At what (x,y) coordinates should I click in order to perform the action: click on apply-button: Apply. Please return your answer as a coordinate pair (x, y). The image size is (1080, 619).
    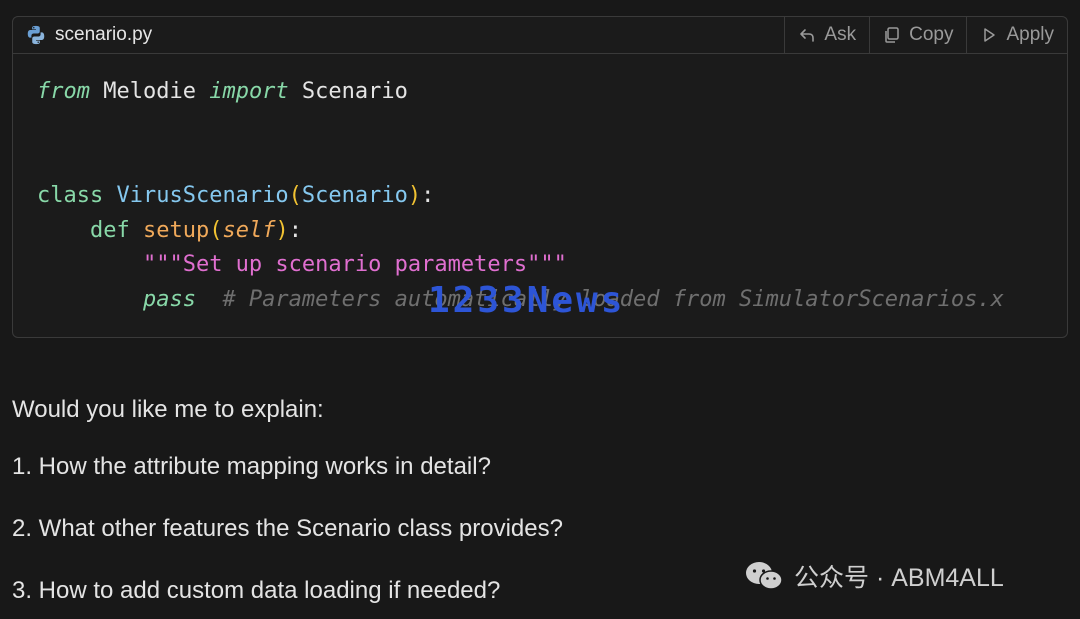
    Looking at the image, I should click on (1016, 35).